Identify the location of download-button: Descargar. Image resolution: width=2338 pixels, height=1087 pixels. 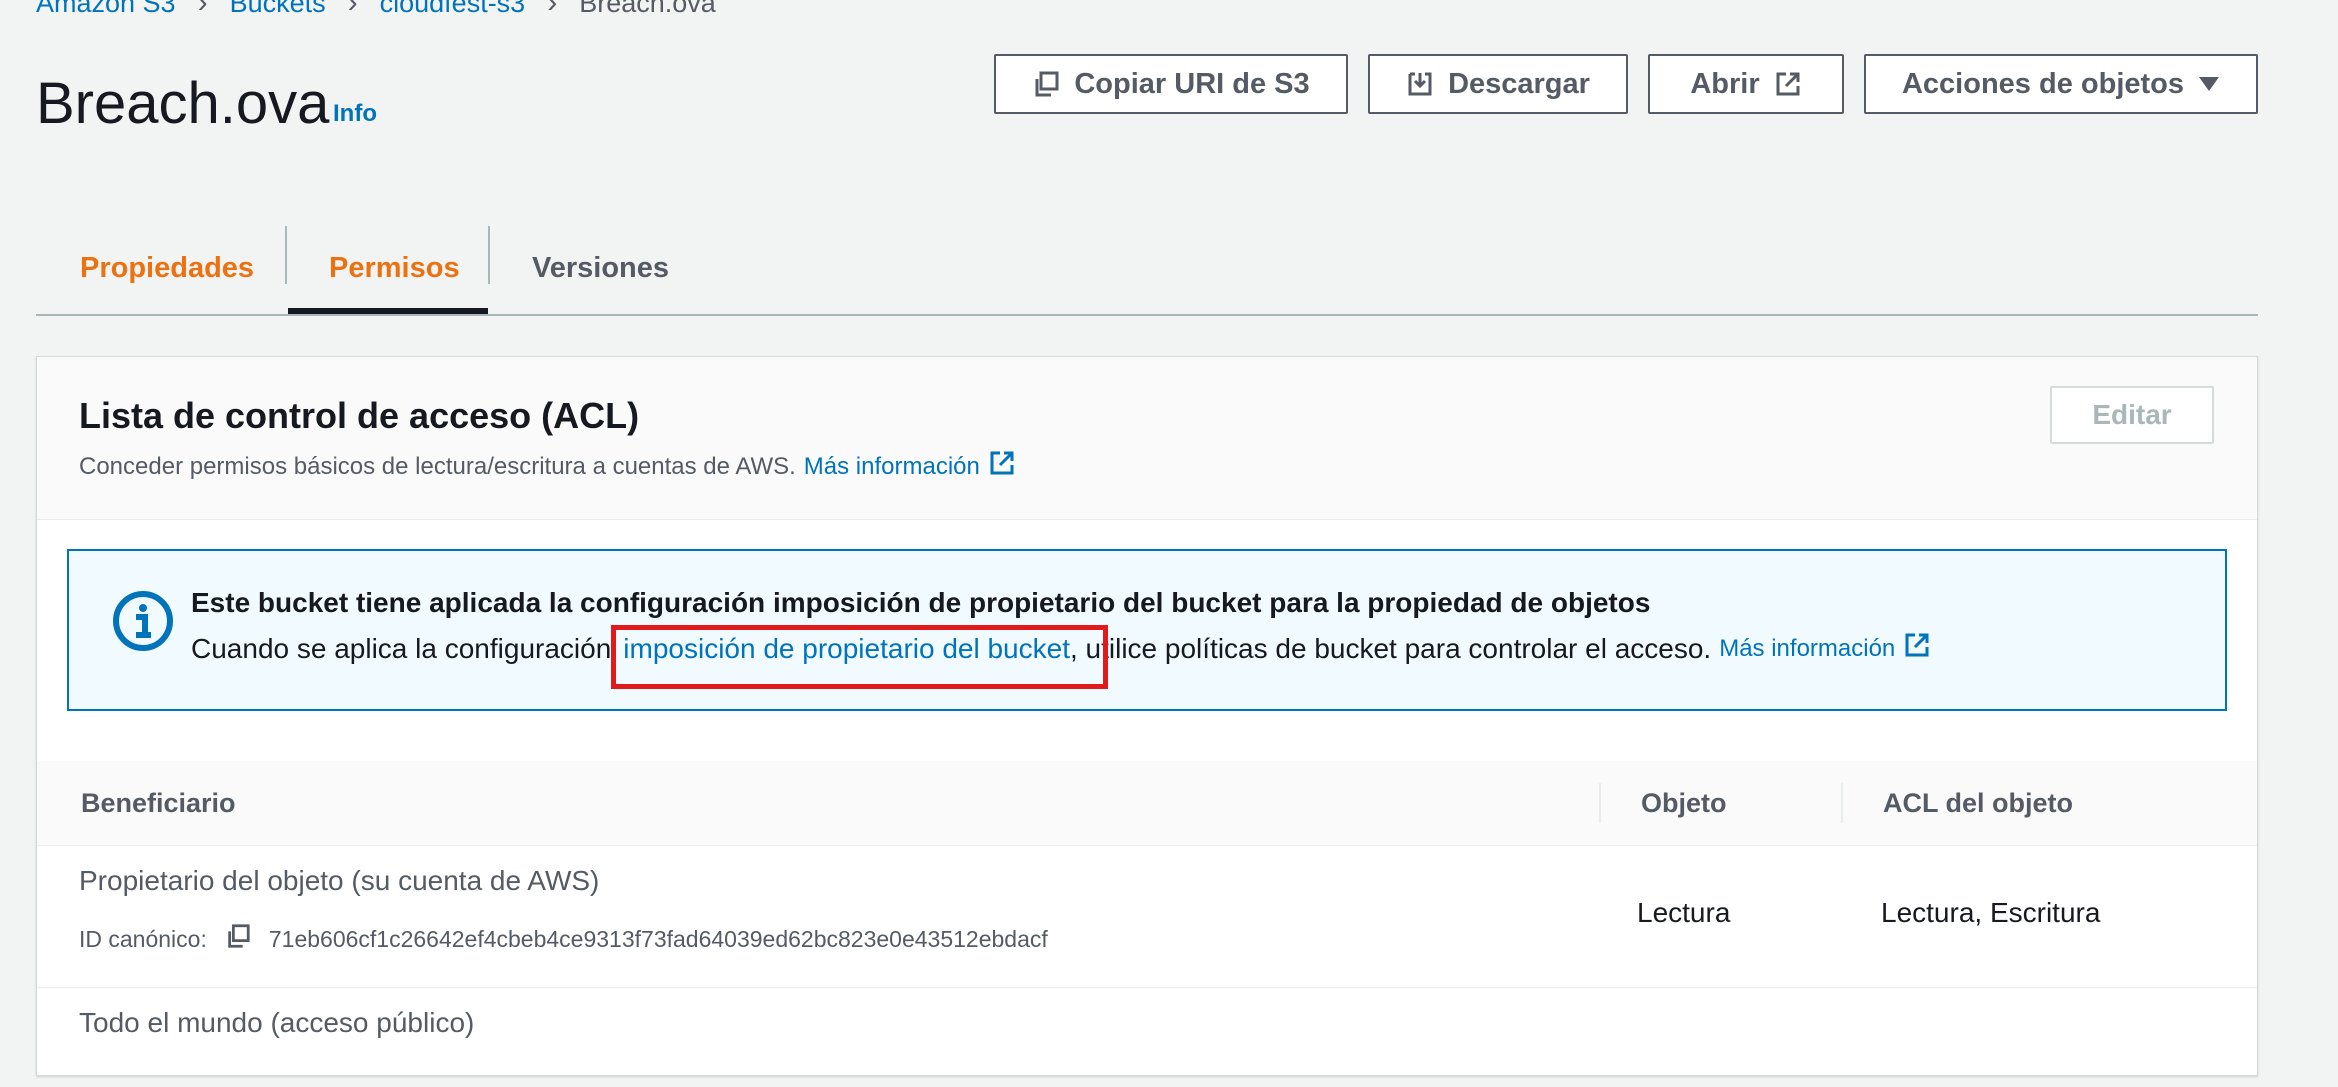
(1498, 84).